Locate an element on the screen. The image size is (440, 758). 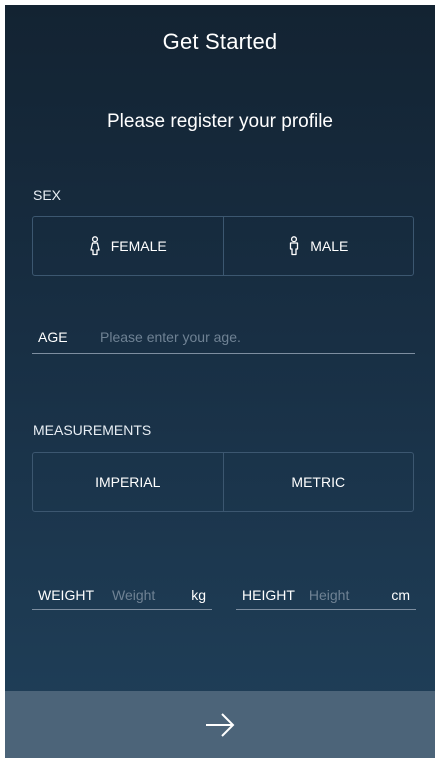
next-button is located at coordinates (220, 724).